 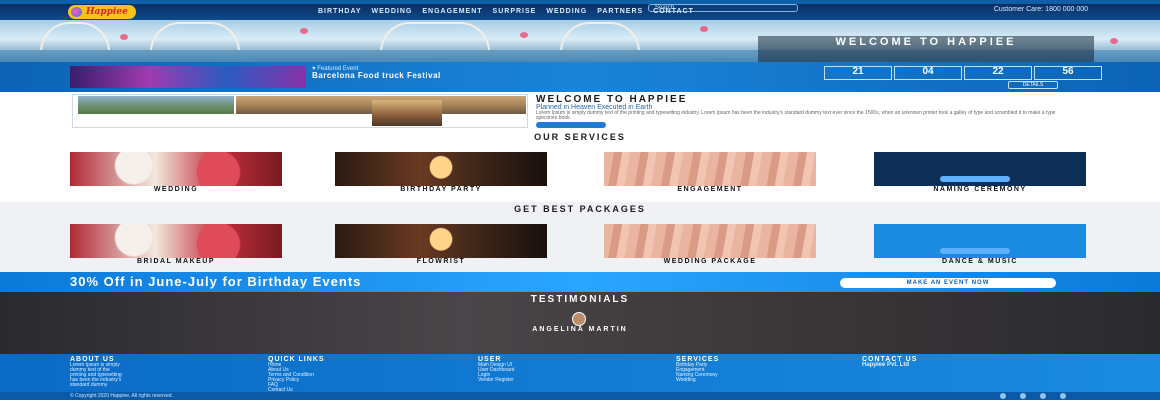 What do you see at coordinates (1043, 396) in the screenshot?
I see `instagram-icon` at bounding box center [1043, 396].